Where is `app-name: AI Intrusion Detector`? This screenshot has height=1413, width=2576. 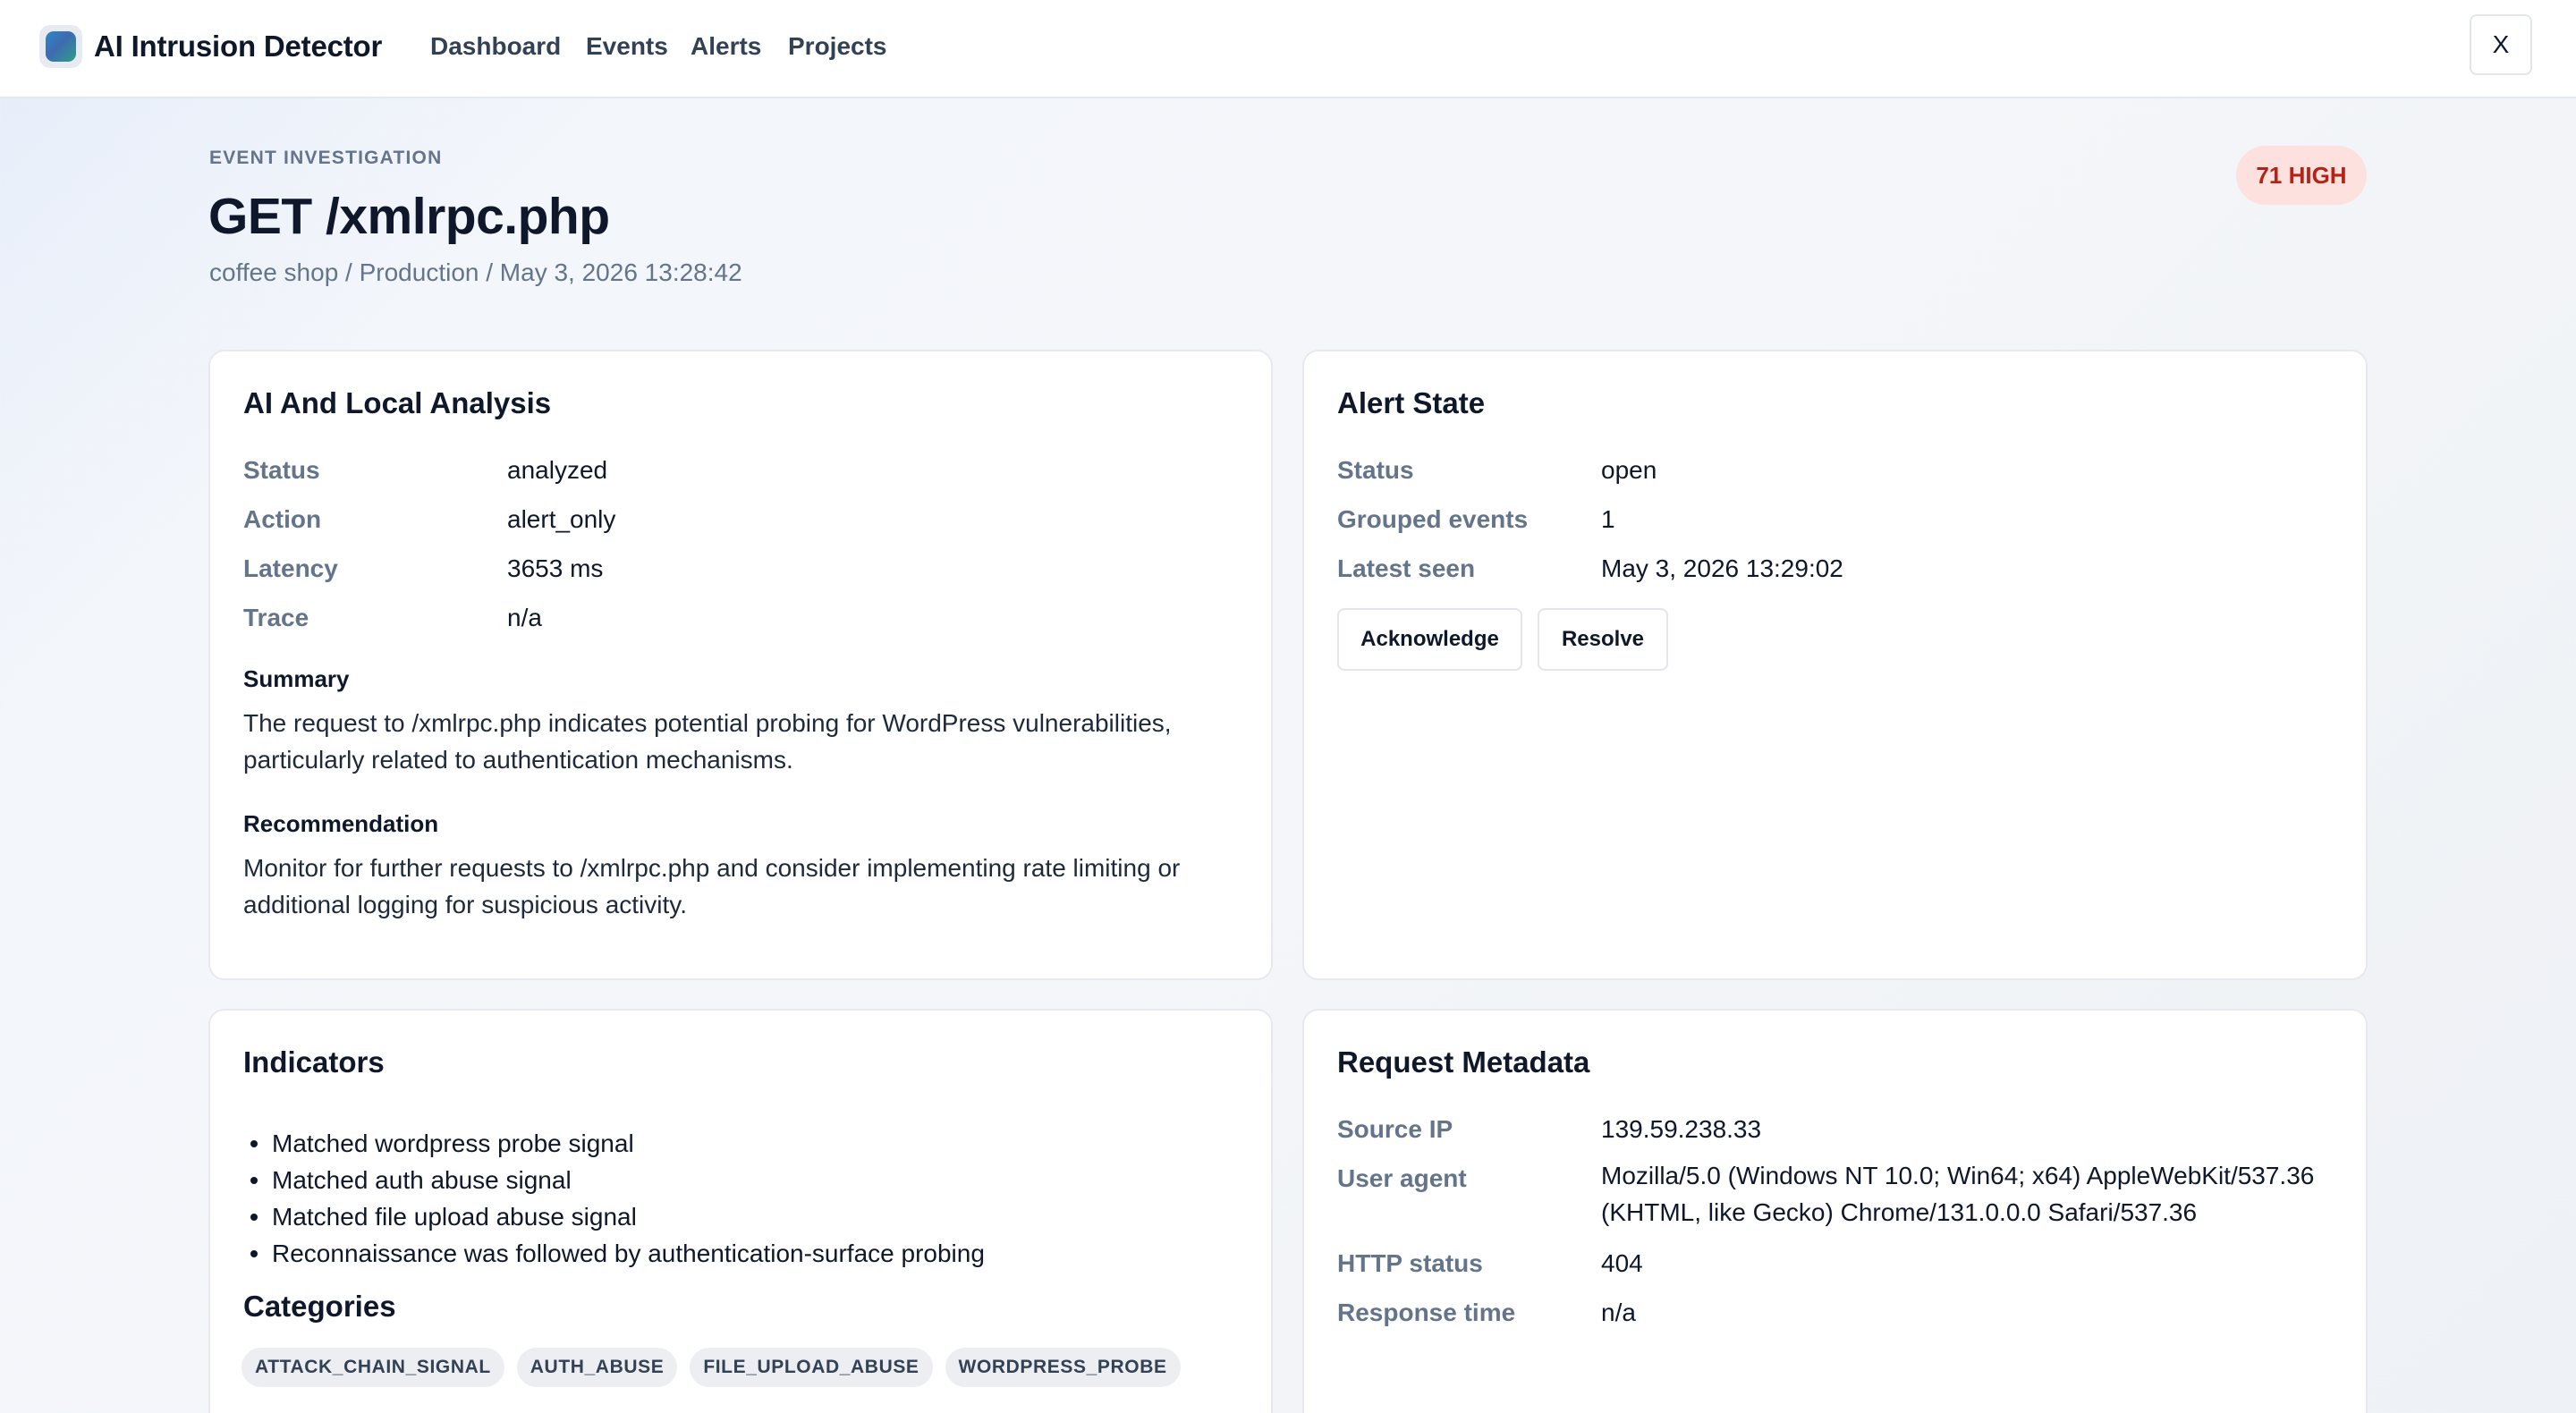 app-name: AI Intrusion Detector is located at coordinates (238, 46).